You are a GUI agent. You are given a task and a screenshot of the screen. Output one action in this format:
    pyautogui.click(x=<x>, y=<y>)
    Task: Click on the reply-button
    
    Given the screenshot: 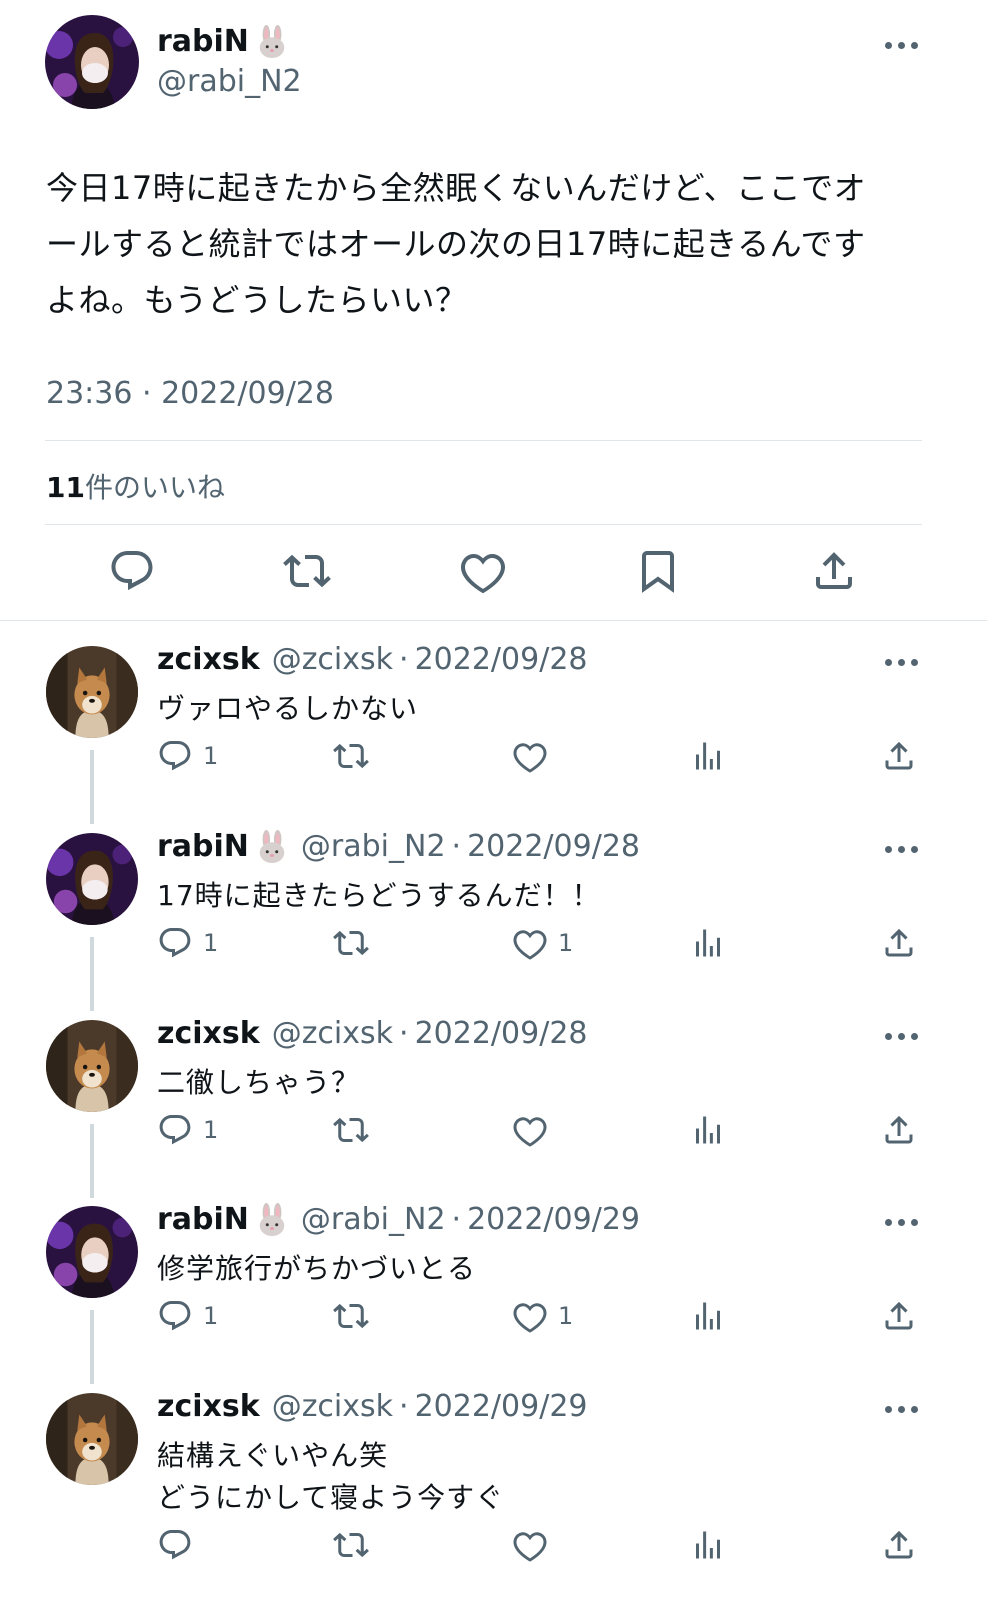 What is the action you would take?
    pyautogui.click(x=180, y=1545)
    